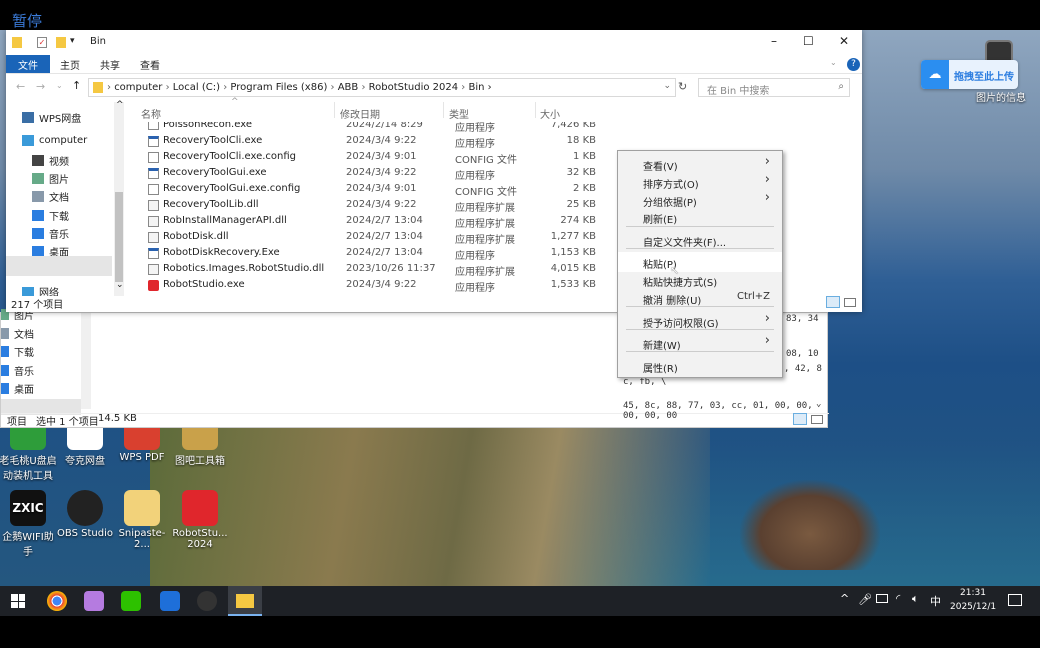  What do you see at coordinates (29, 524) in the screenshot?
I see `desktop-icon: ZXIC 企鹅WIFI助手` at bounding box center [29, 524].